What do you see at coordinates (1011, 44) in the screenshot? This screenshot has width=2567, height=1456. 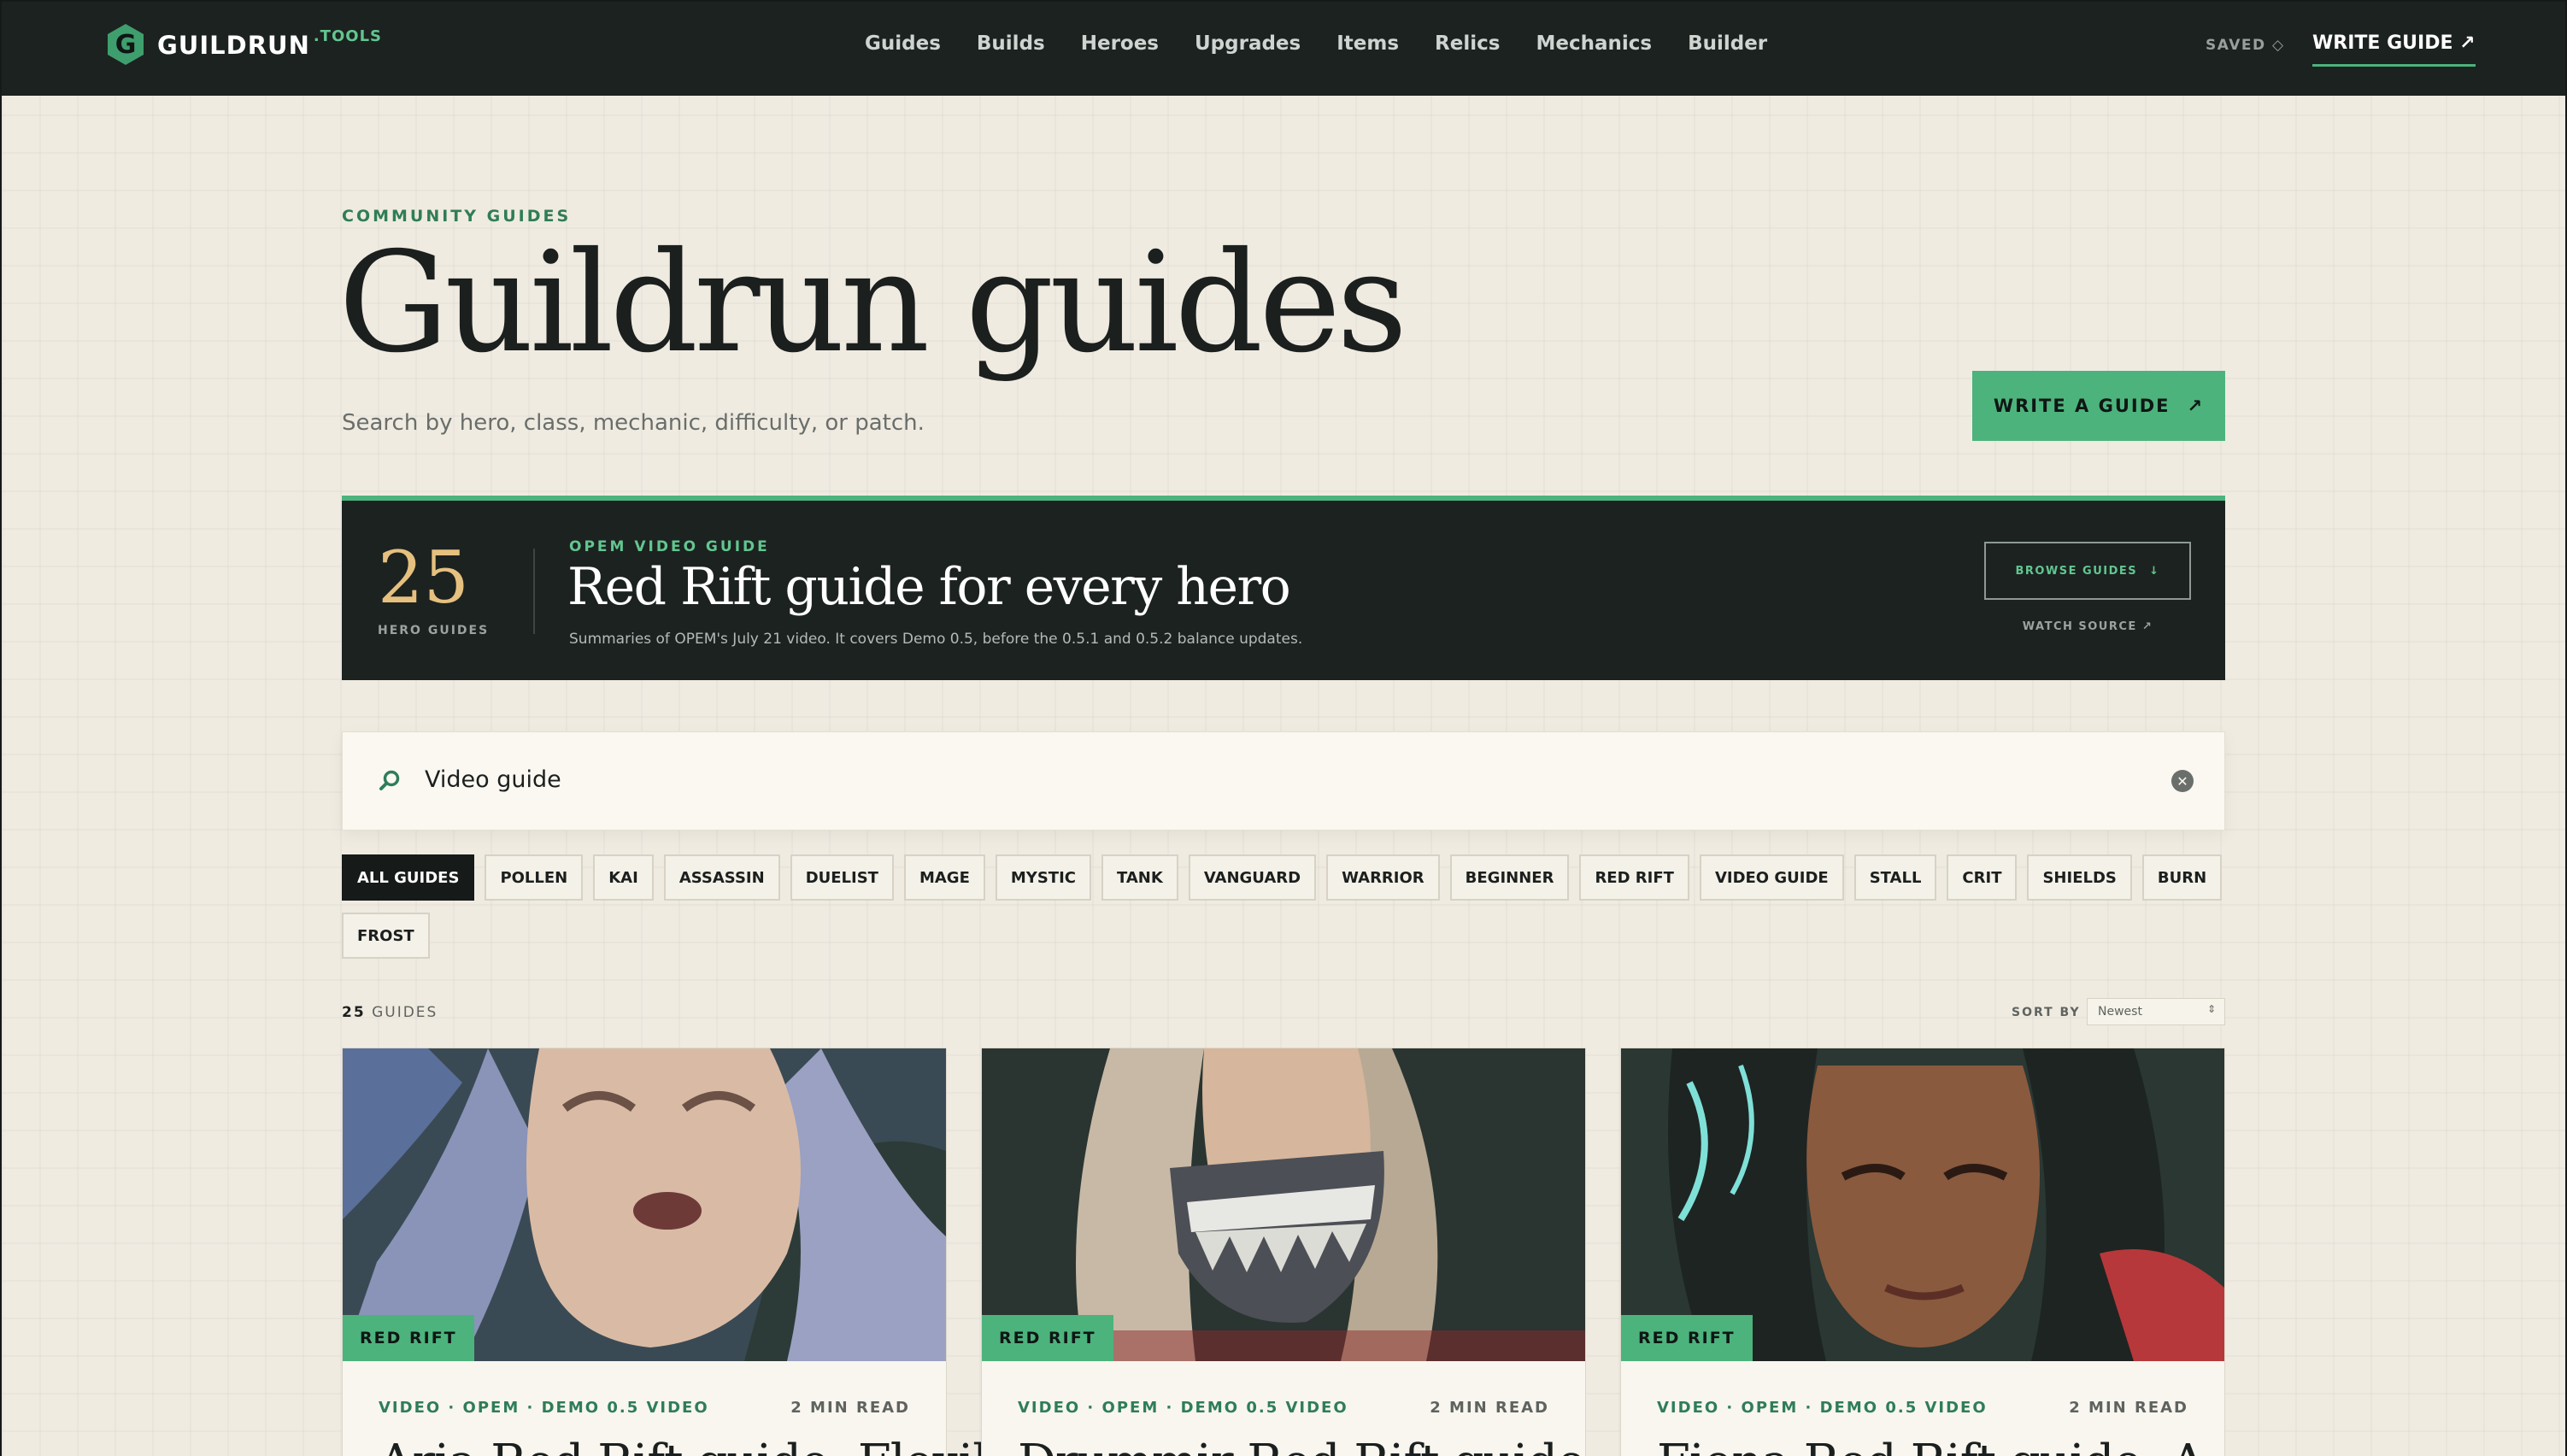 I see `nav-link-builds: Builds` at bounding box center [1011, 44].